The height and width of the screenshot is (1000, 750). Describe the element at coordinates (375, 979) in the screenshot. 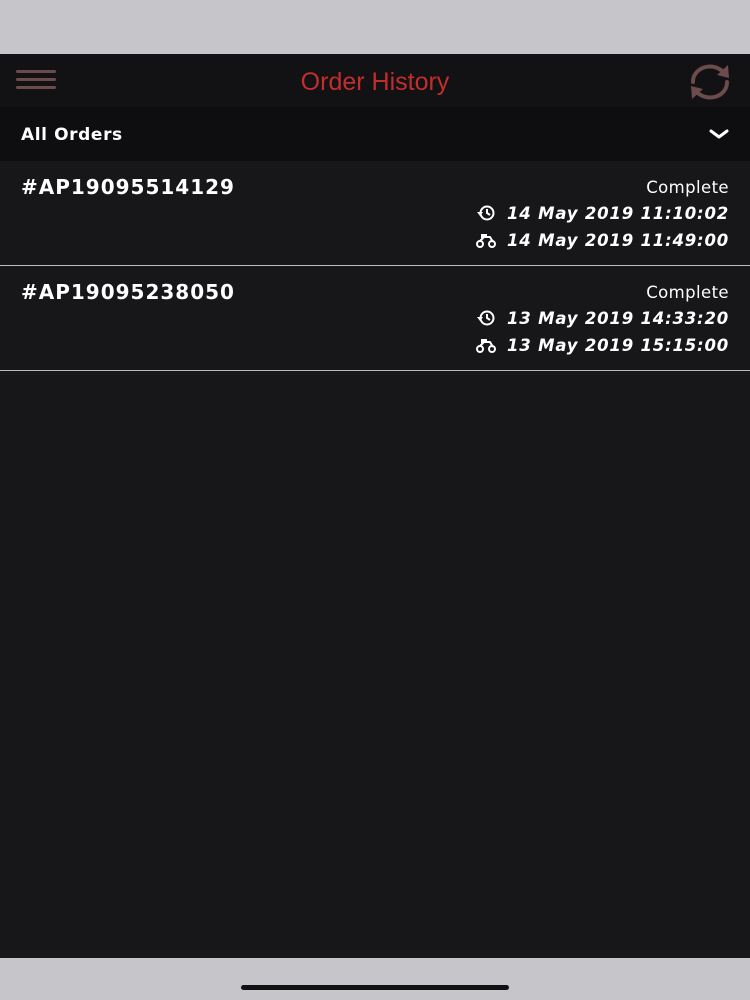

I see `home-bar-area` at that location.